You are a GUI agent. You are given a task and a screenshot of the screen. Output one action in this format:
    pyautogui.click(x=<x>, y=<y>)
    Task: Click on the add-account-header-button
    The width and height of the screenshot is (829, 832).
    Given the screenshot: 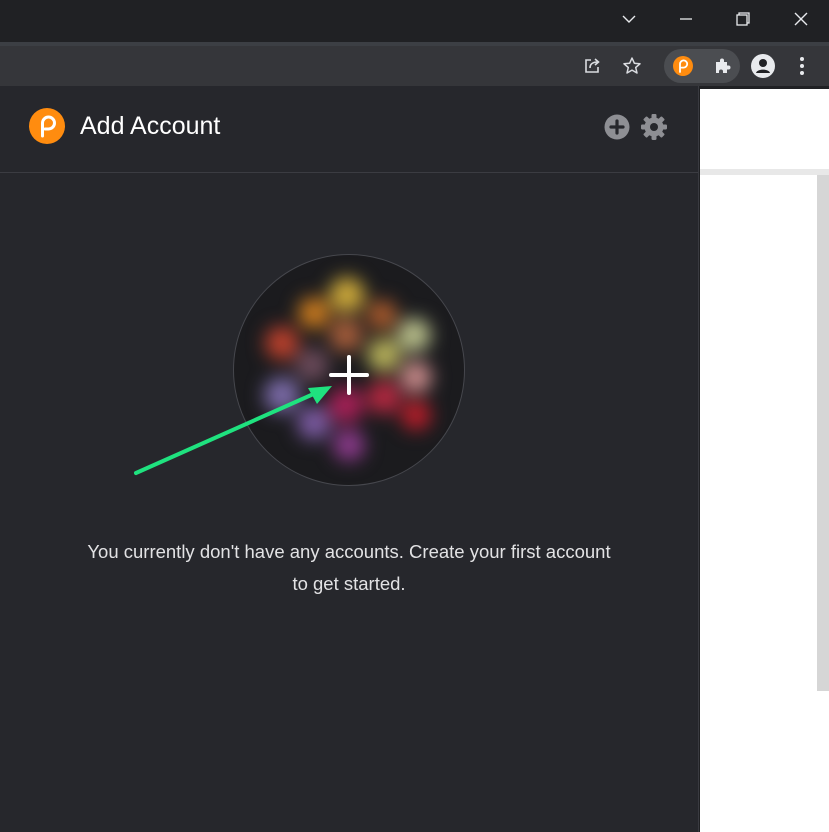 What is the action you would take?
    pyautogui.click(x=617, y=127)
    